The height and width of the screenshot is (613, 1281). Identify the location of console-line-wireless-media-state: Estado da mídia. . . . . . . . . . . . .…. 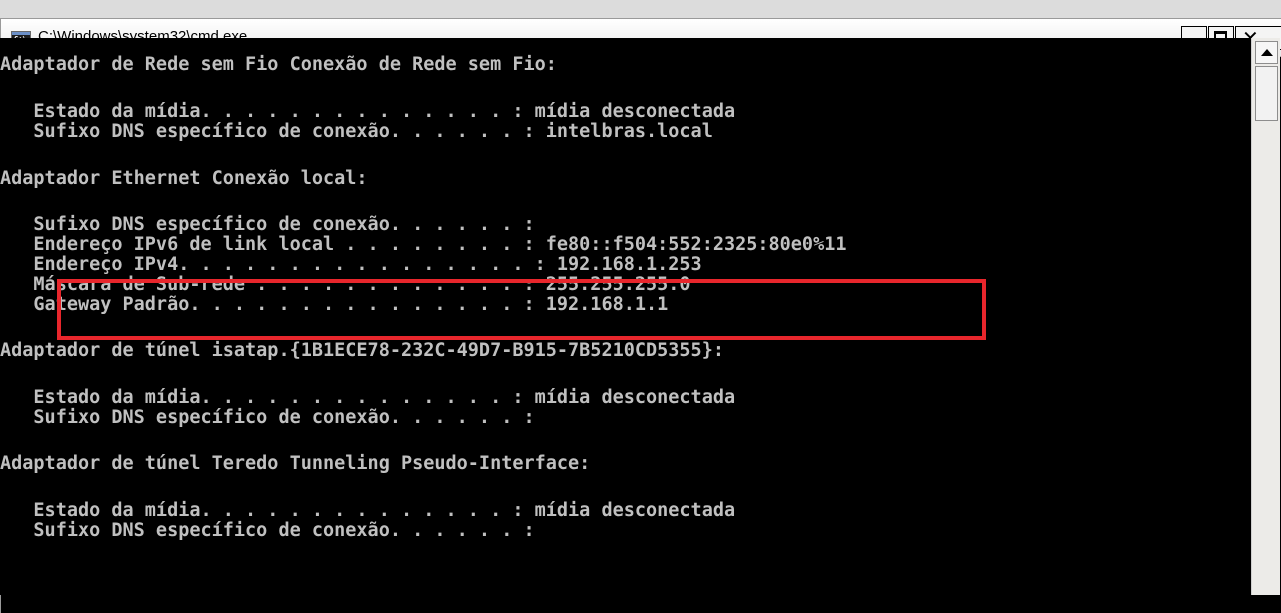
(368, 111).